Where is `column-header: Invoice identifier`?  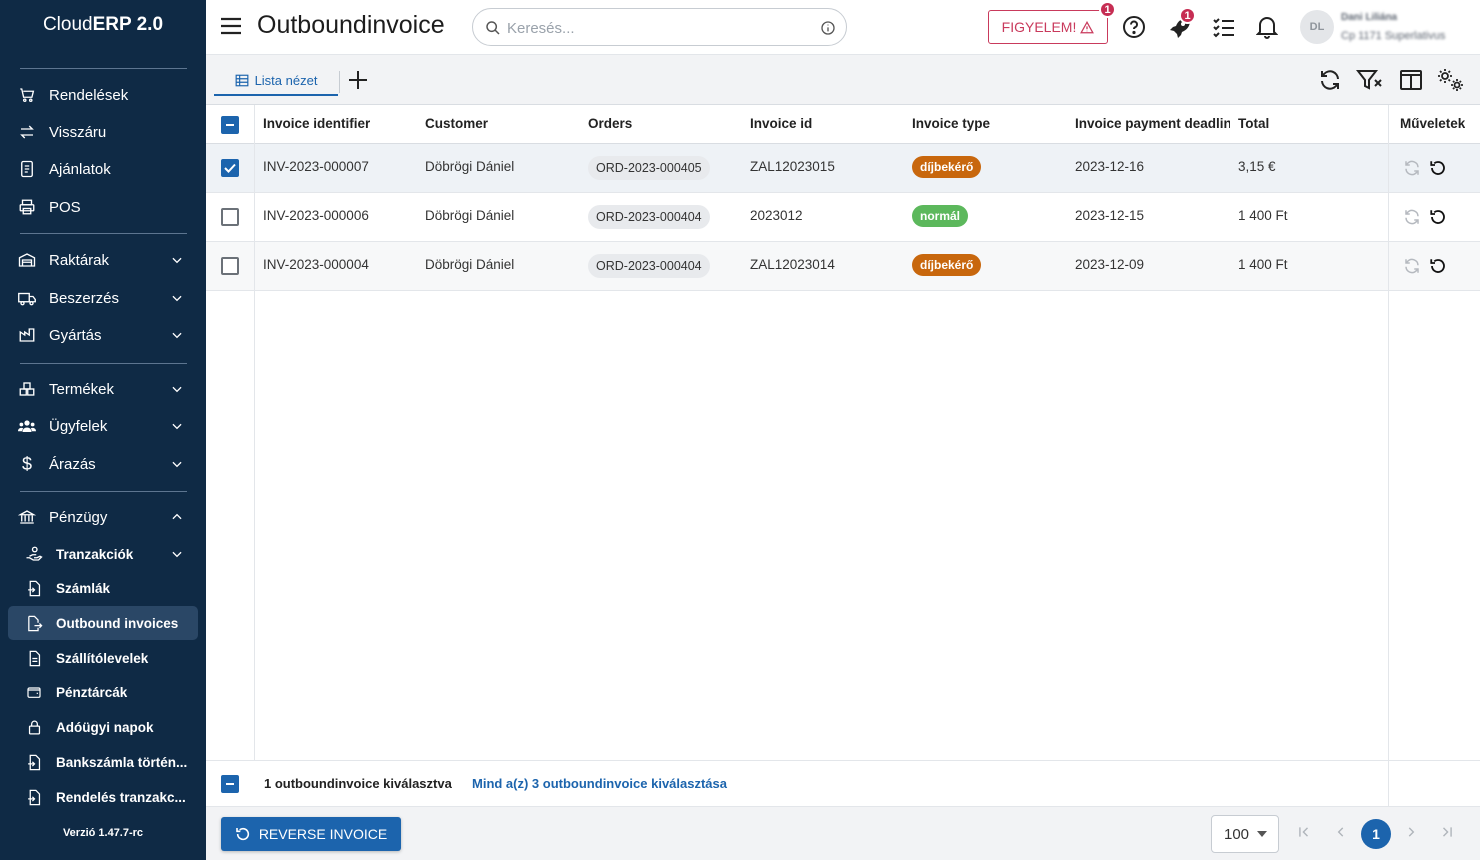 column-header: Invoice identifier is located at coordinates (316, 123).